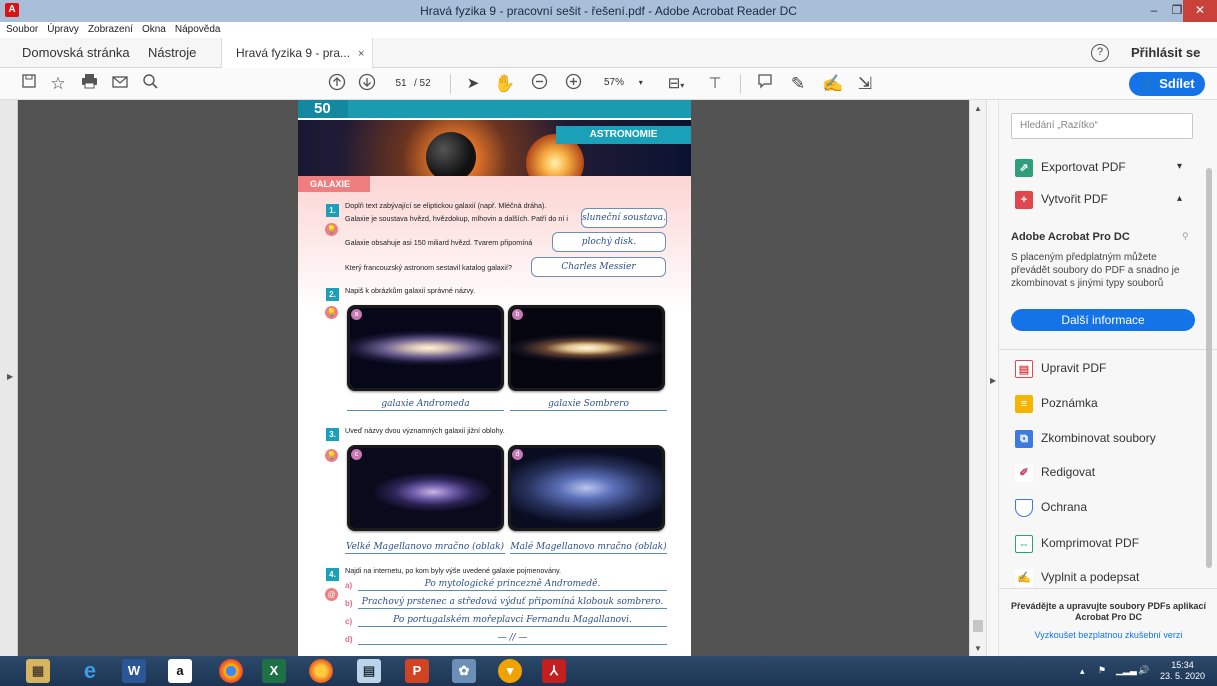 This screenshot has height=686, width=1217. I want to click on tab-close-icon: ×, so click(361, 54).